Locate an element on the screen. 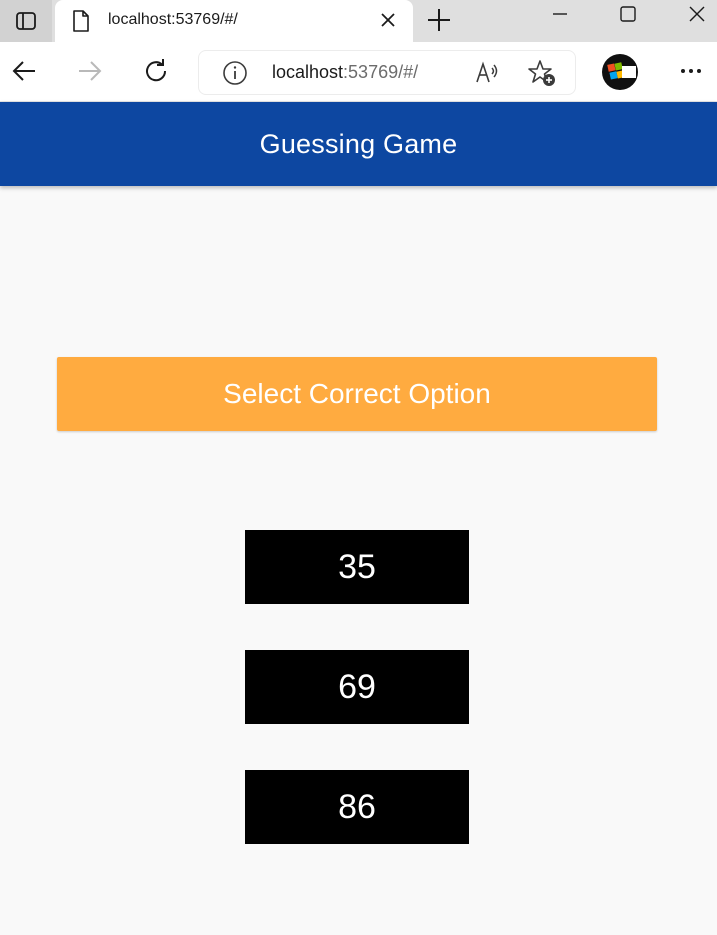  app-title: Guessing Game is located at coordinates (358, 143).